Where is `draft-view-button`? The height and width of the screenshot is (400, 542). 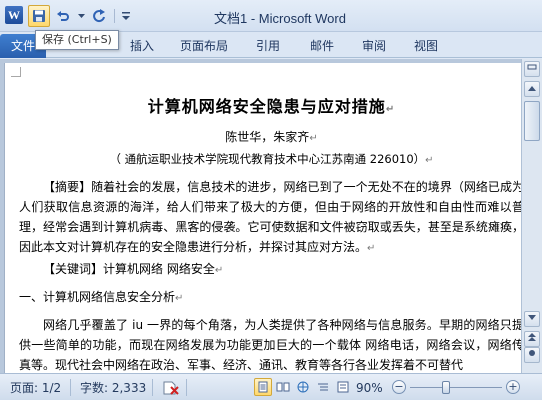 draft-view-button is located at coordinates (343, 387).